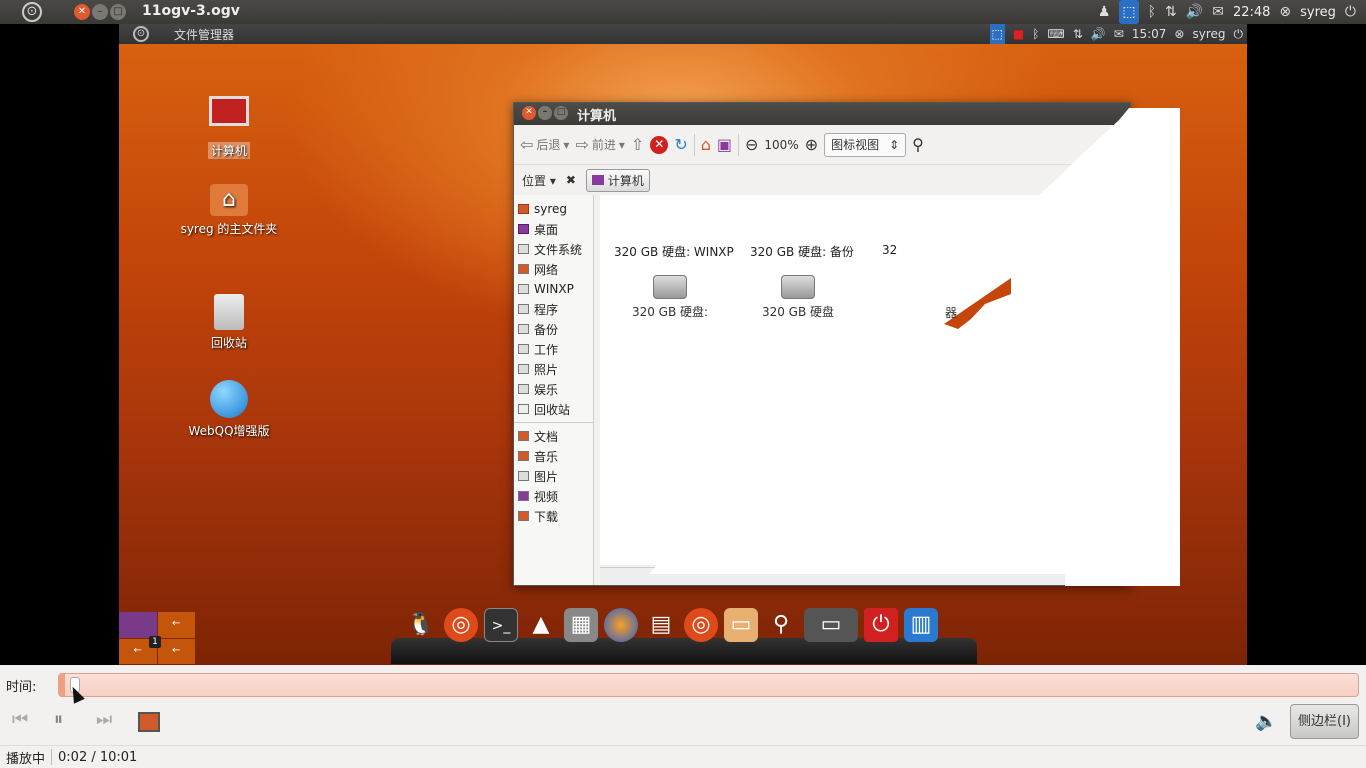 The width and height of the screenshot is (1366, 768). I want to click on video-system-tray: ⬚ ■ ᛒ ⌨ ⇅ 🔊 ✉ 15:07 ⊗ syreg ⏻, so click(1116, 34).